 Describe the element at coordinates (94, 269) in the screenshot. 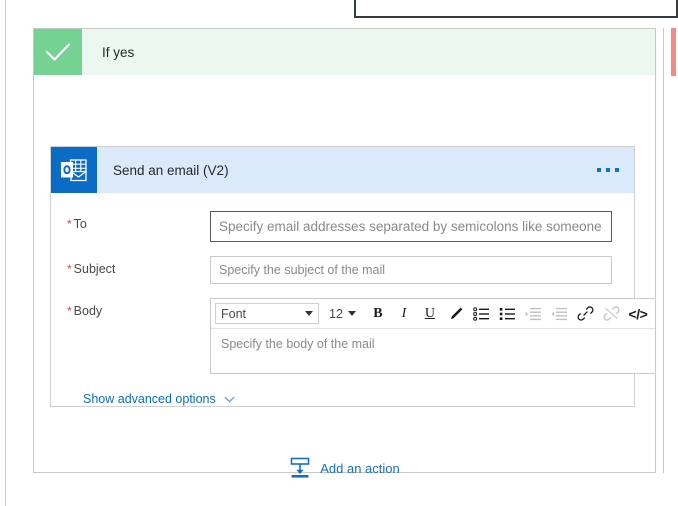

I see `subject-label-text: Subject` at that location.